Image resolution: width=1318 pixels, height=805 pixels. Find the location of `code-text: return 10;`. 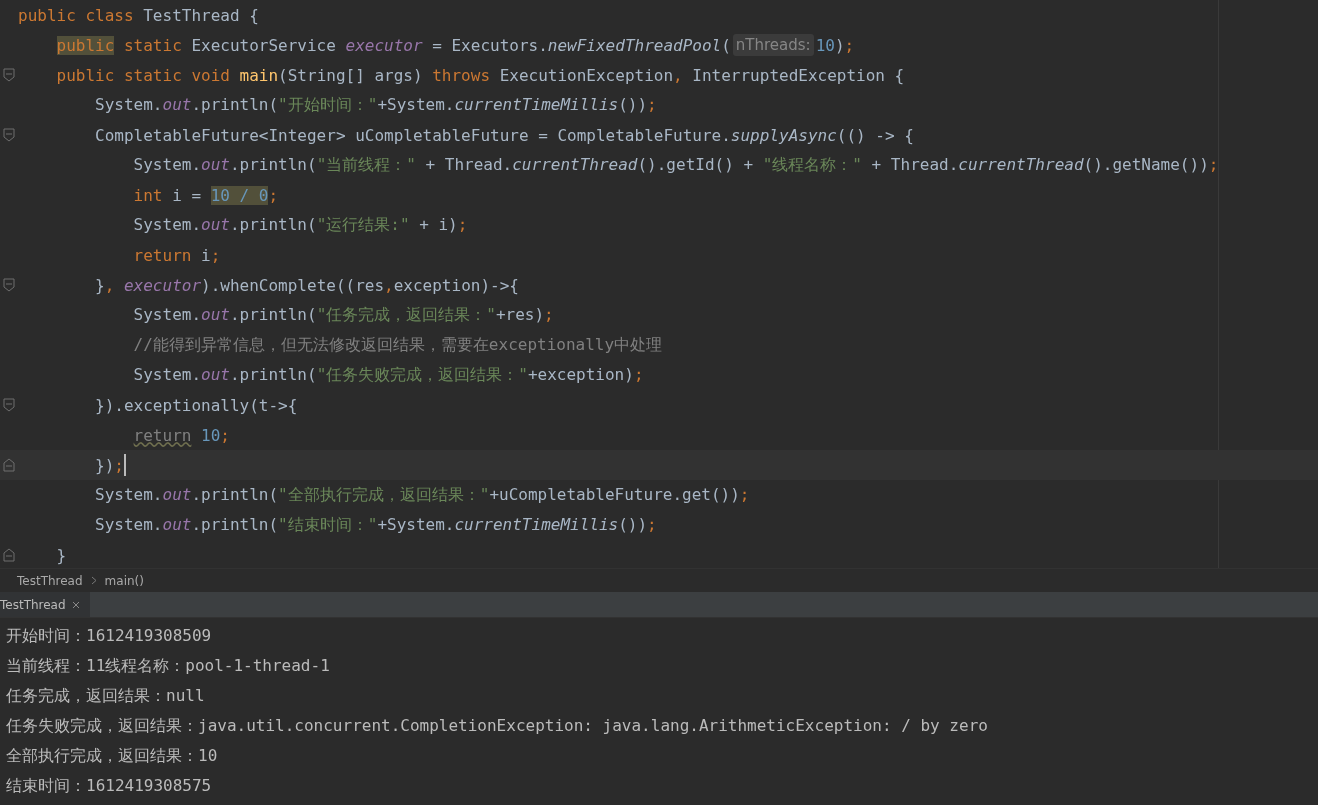

code-text: return 10; is located at coordinates (181, 435).